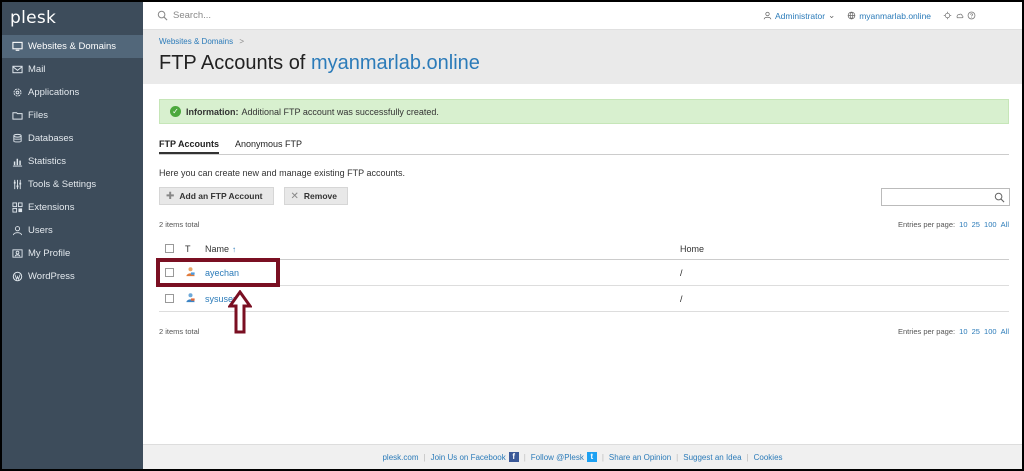  Describe the element at coordinates (196, 41) in the screenshot. I see `breadcrumb-link-websites-domains: Websites & Domains` at that location.